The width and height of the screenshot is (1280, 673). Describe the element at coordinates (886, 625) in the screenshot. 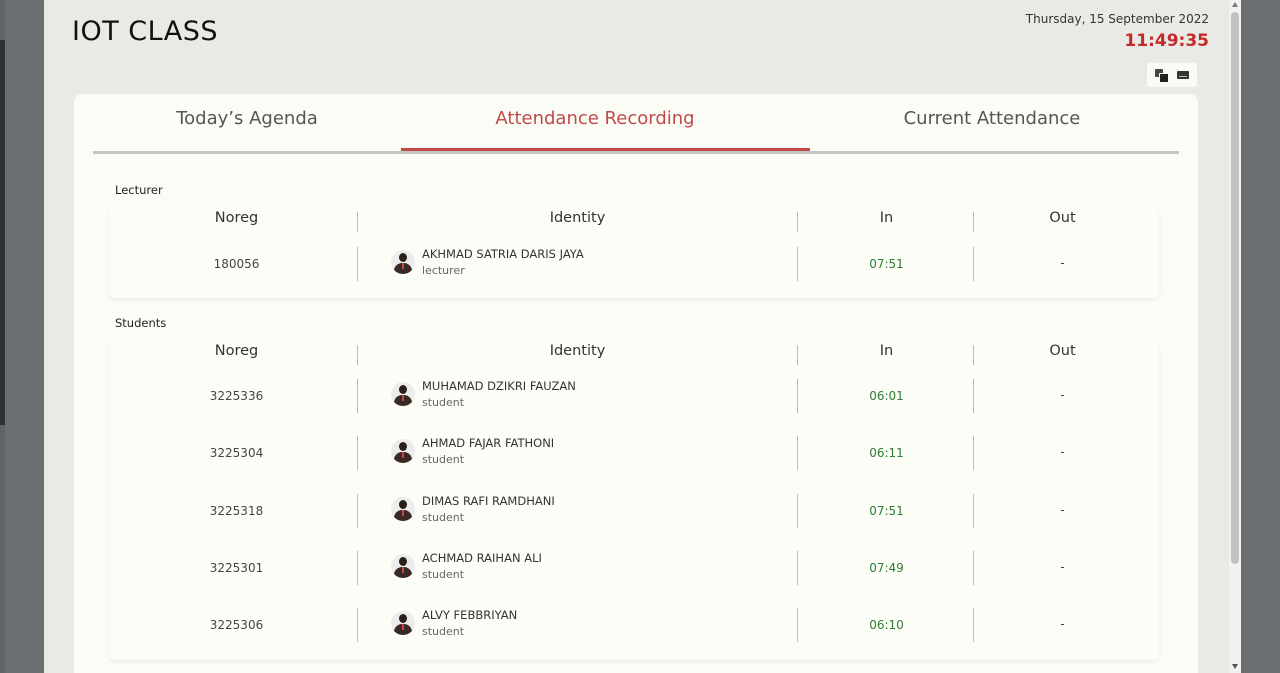

I see `in-time-cell: 06:10` at that location.